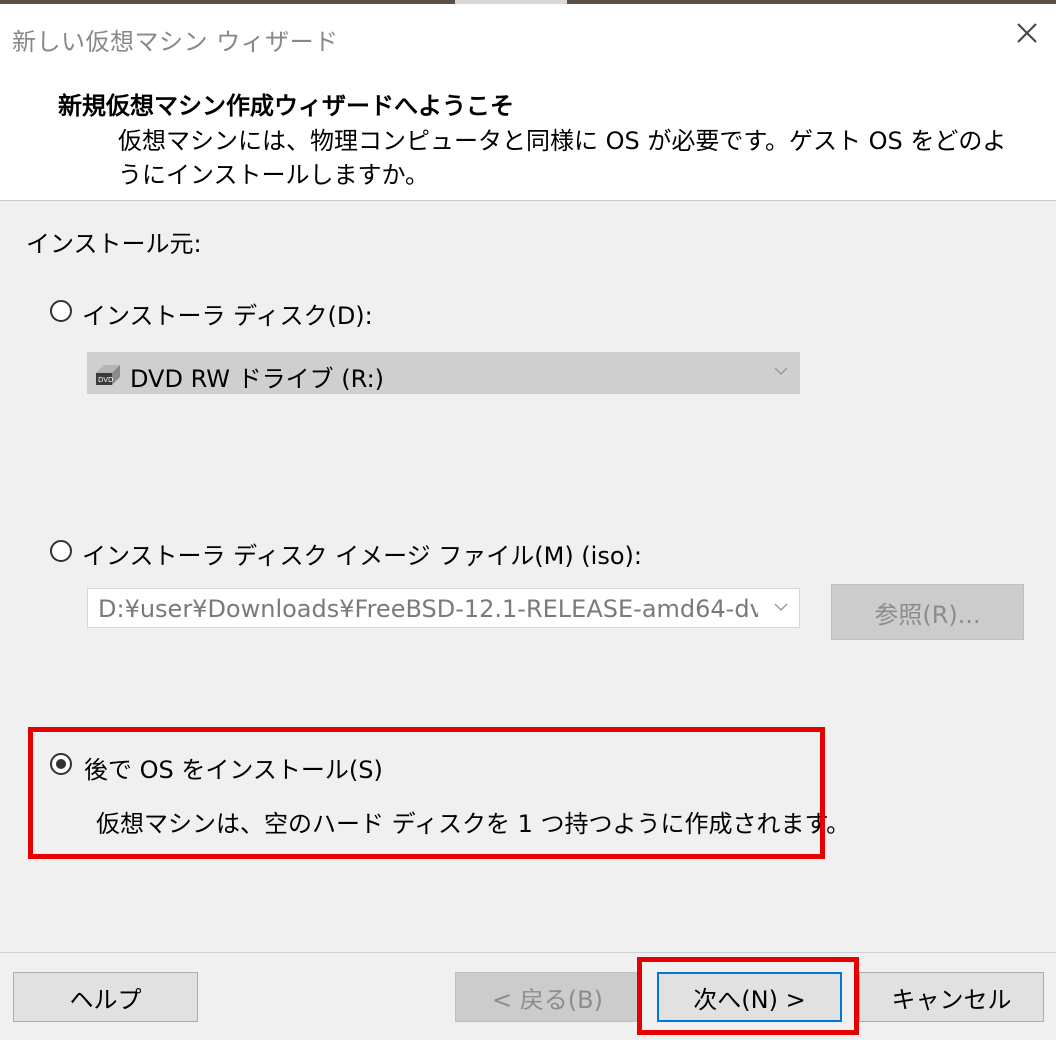 This screenshot has width=1056, height=1040. I want to click on svg-text: DVD, so click(105, 380).